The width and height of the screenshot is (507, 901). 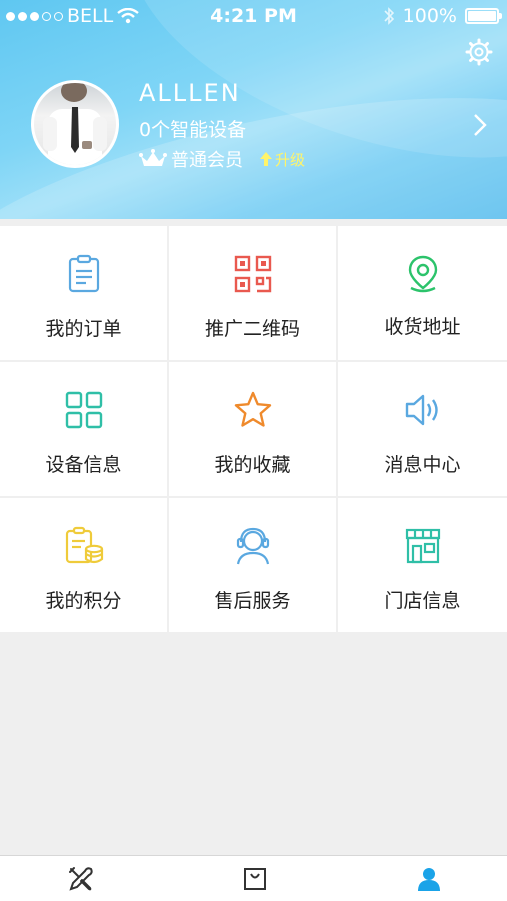 I want to click on location-pin-icon, so click(x=422, y=274).